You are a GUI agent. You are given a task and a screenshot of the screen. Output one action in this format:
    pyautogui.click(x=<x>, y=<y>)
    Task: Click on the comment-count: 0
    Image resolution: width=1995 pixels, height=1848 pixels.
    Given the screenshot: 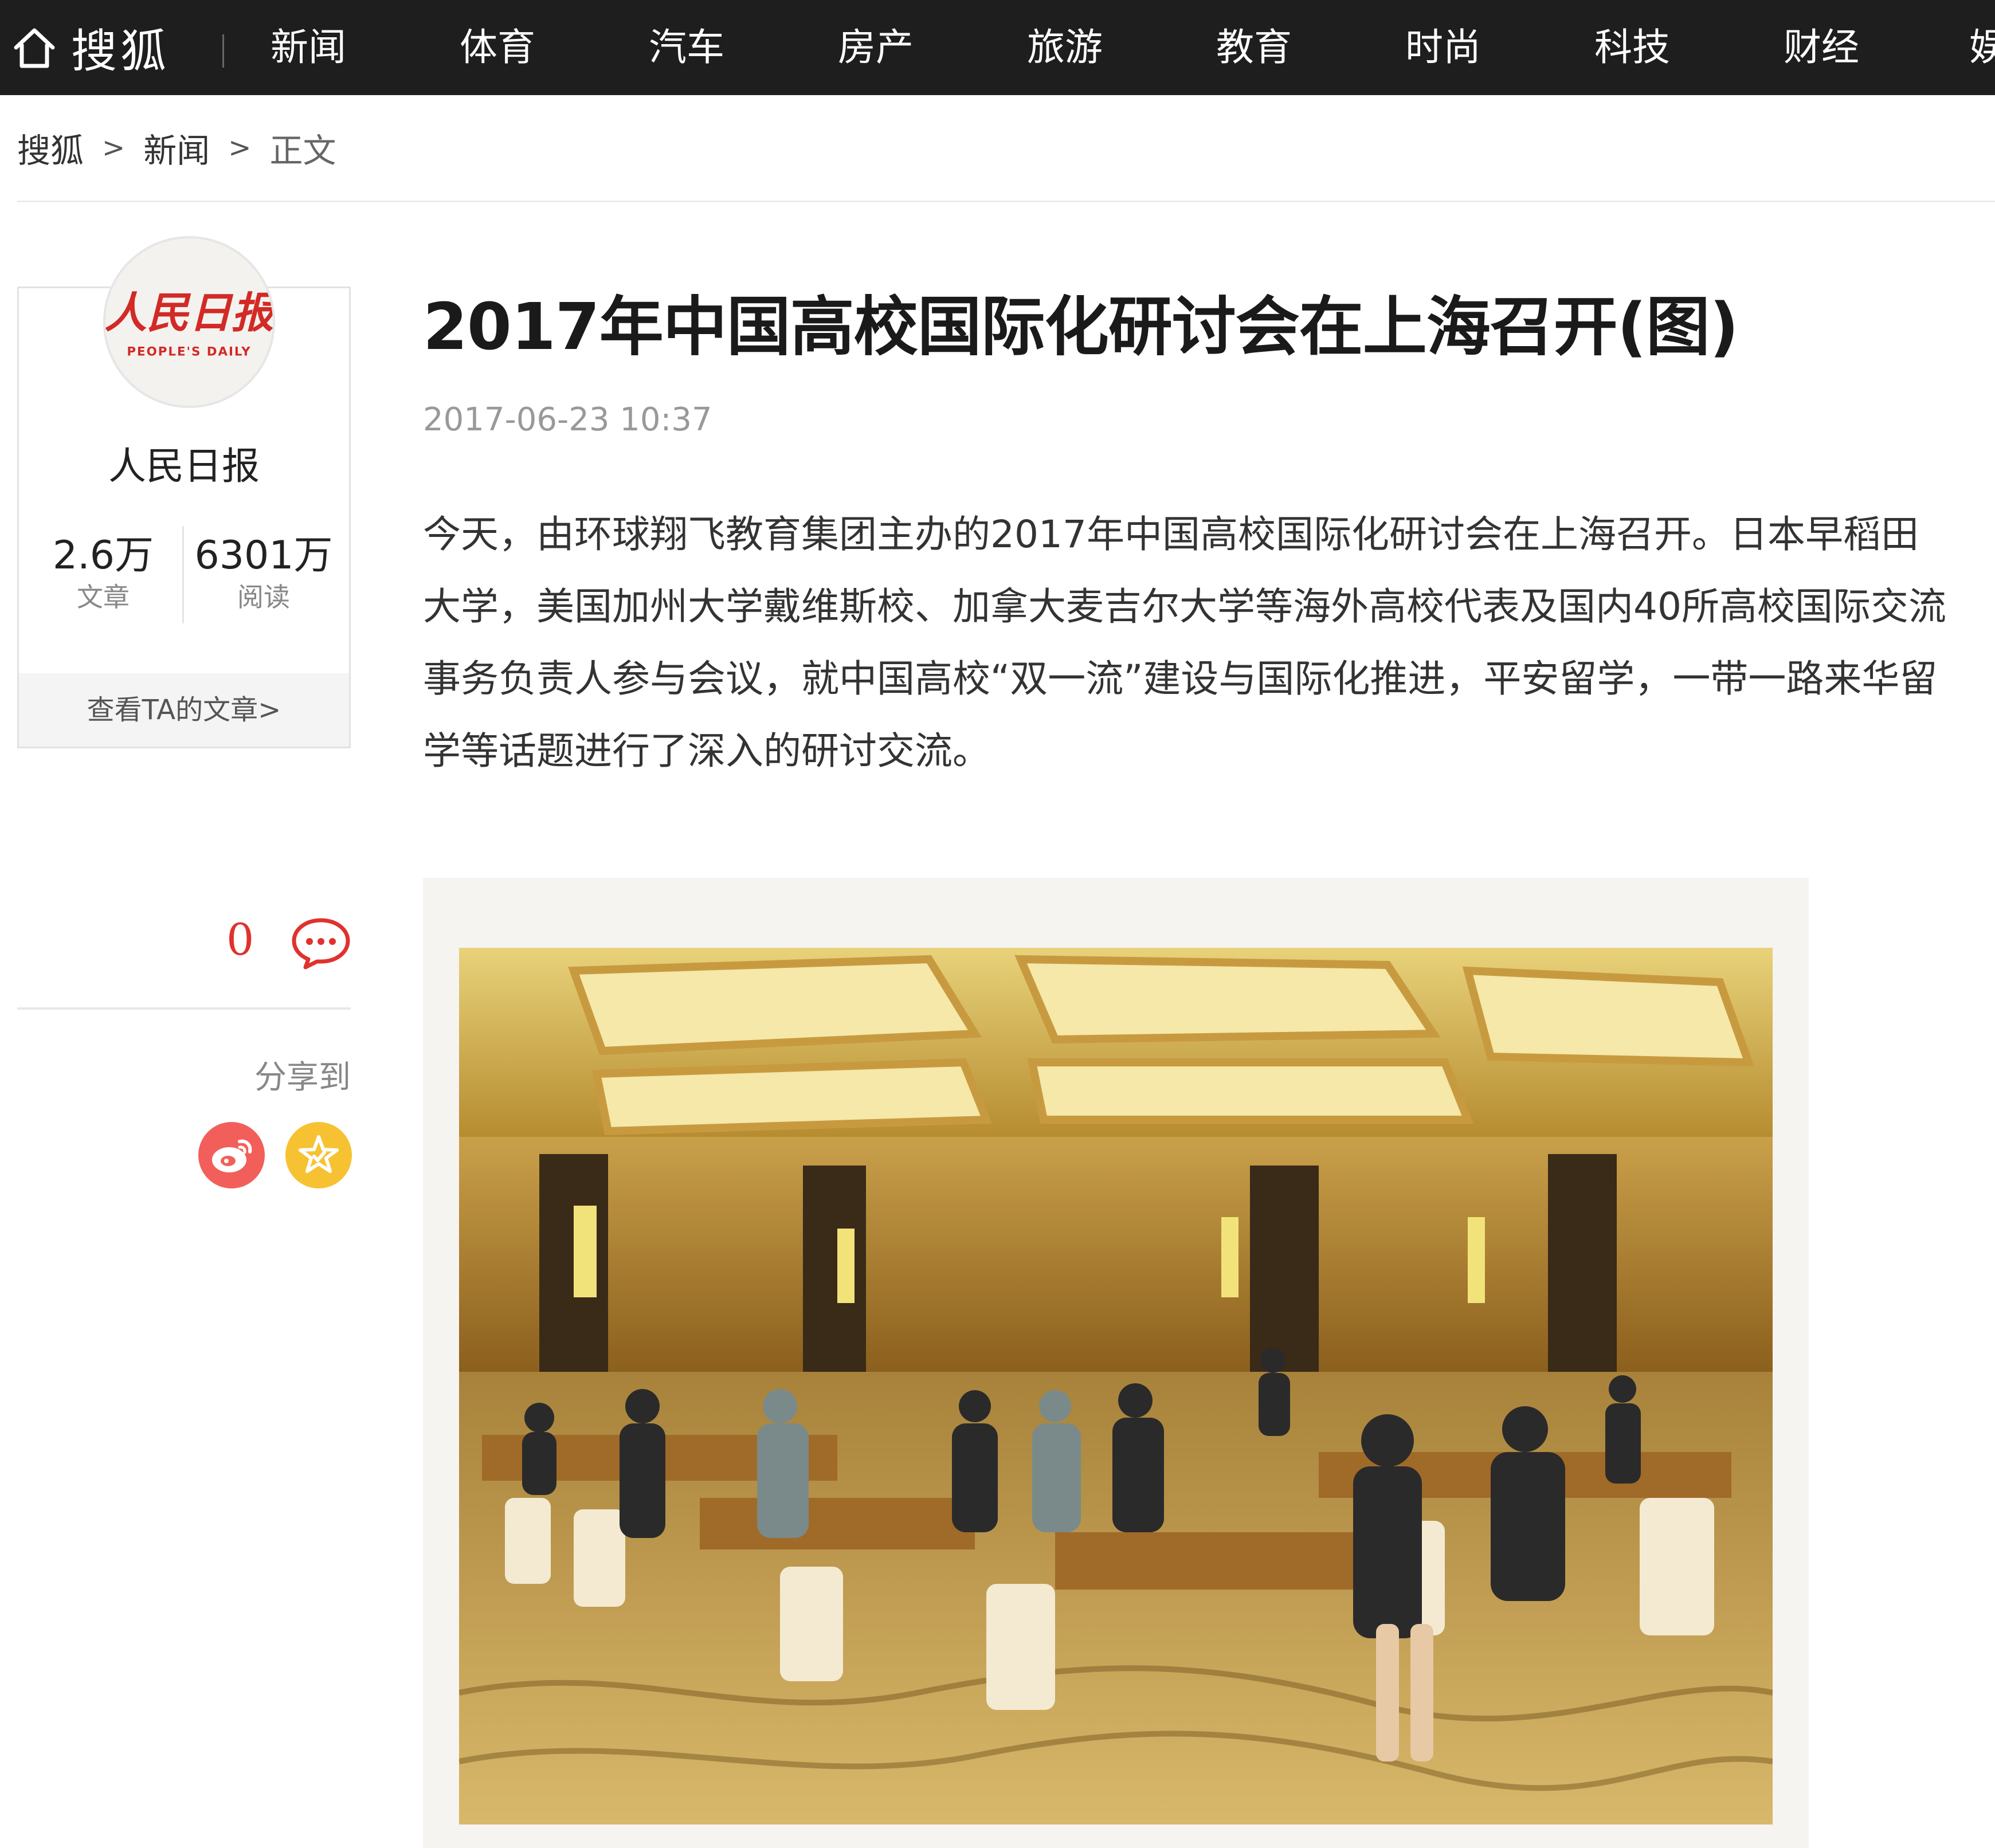 What is the action you would take?
    pyautogui.click(x=240, y=940)
    